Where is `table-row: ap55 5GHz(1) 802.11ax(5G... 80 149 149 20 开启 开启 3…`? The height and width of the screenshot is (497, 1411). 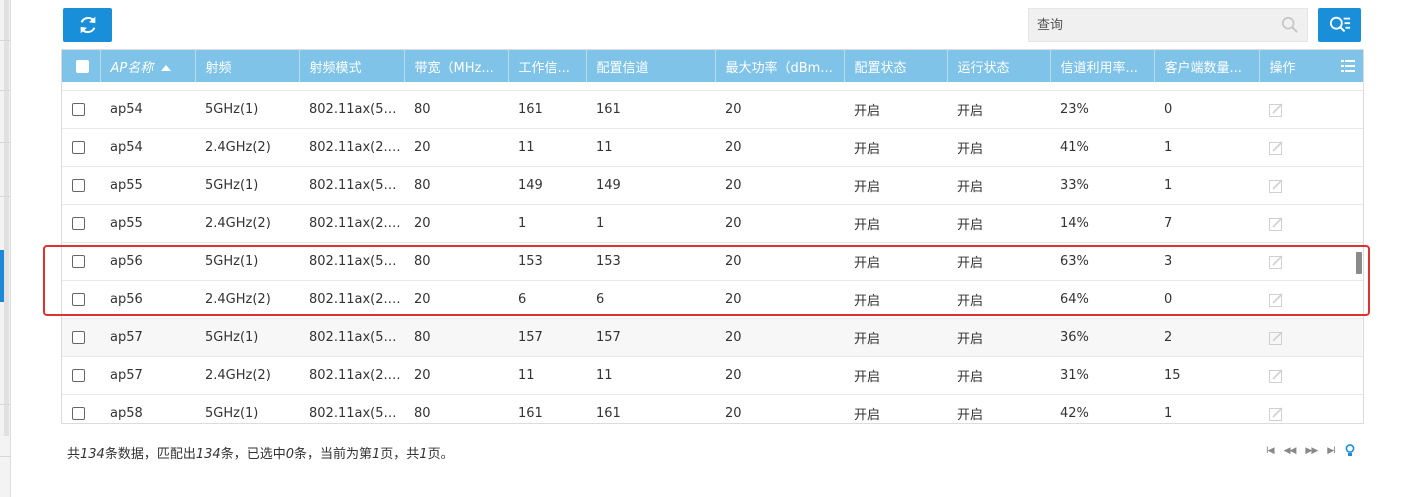
table-row: ap55 5GHz(1) 802.11ax(5G... 80 149 149 20 开启 开启 3… is located at coordinates (712, 185).